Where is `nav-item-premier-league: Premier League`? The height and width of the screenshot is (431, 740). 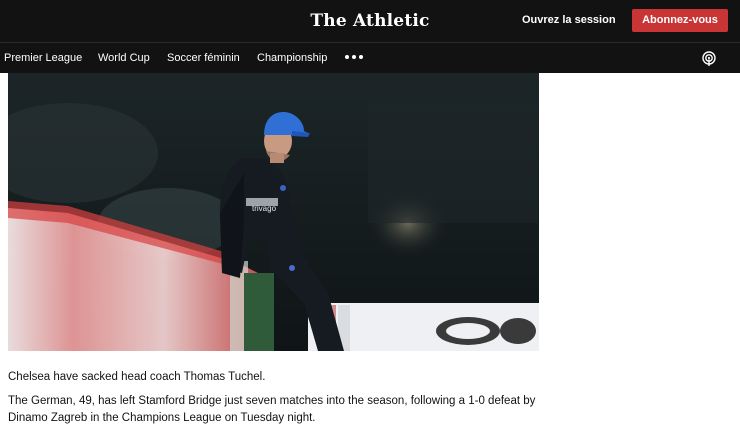 nav-item-premier-league: Premier League is located at coordinates (43, 58).